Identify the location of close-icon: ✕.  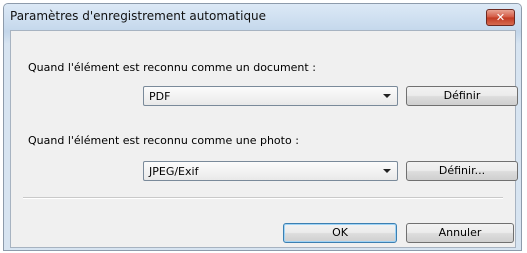
(500, 17).